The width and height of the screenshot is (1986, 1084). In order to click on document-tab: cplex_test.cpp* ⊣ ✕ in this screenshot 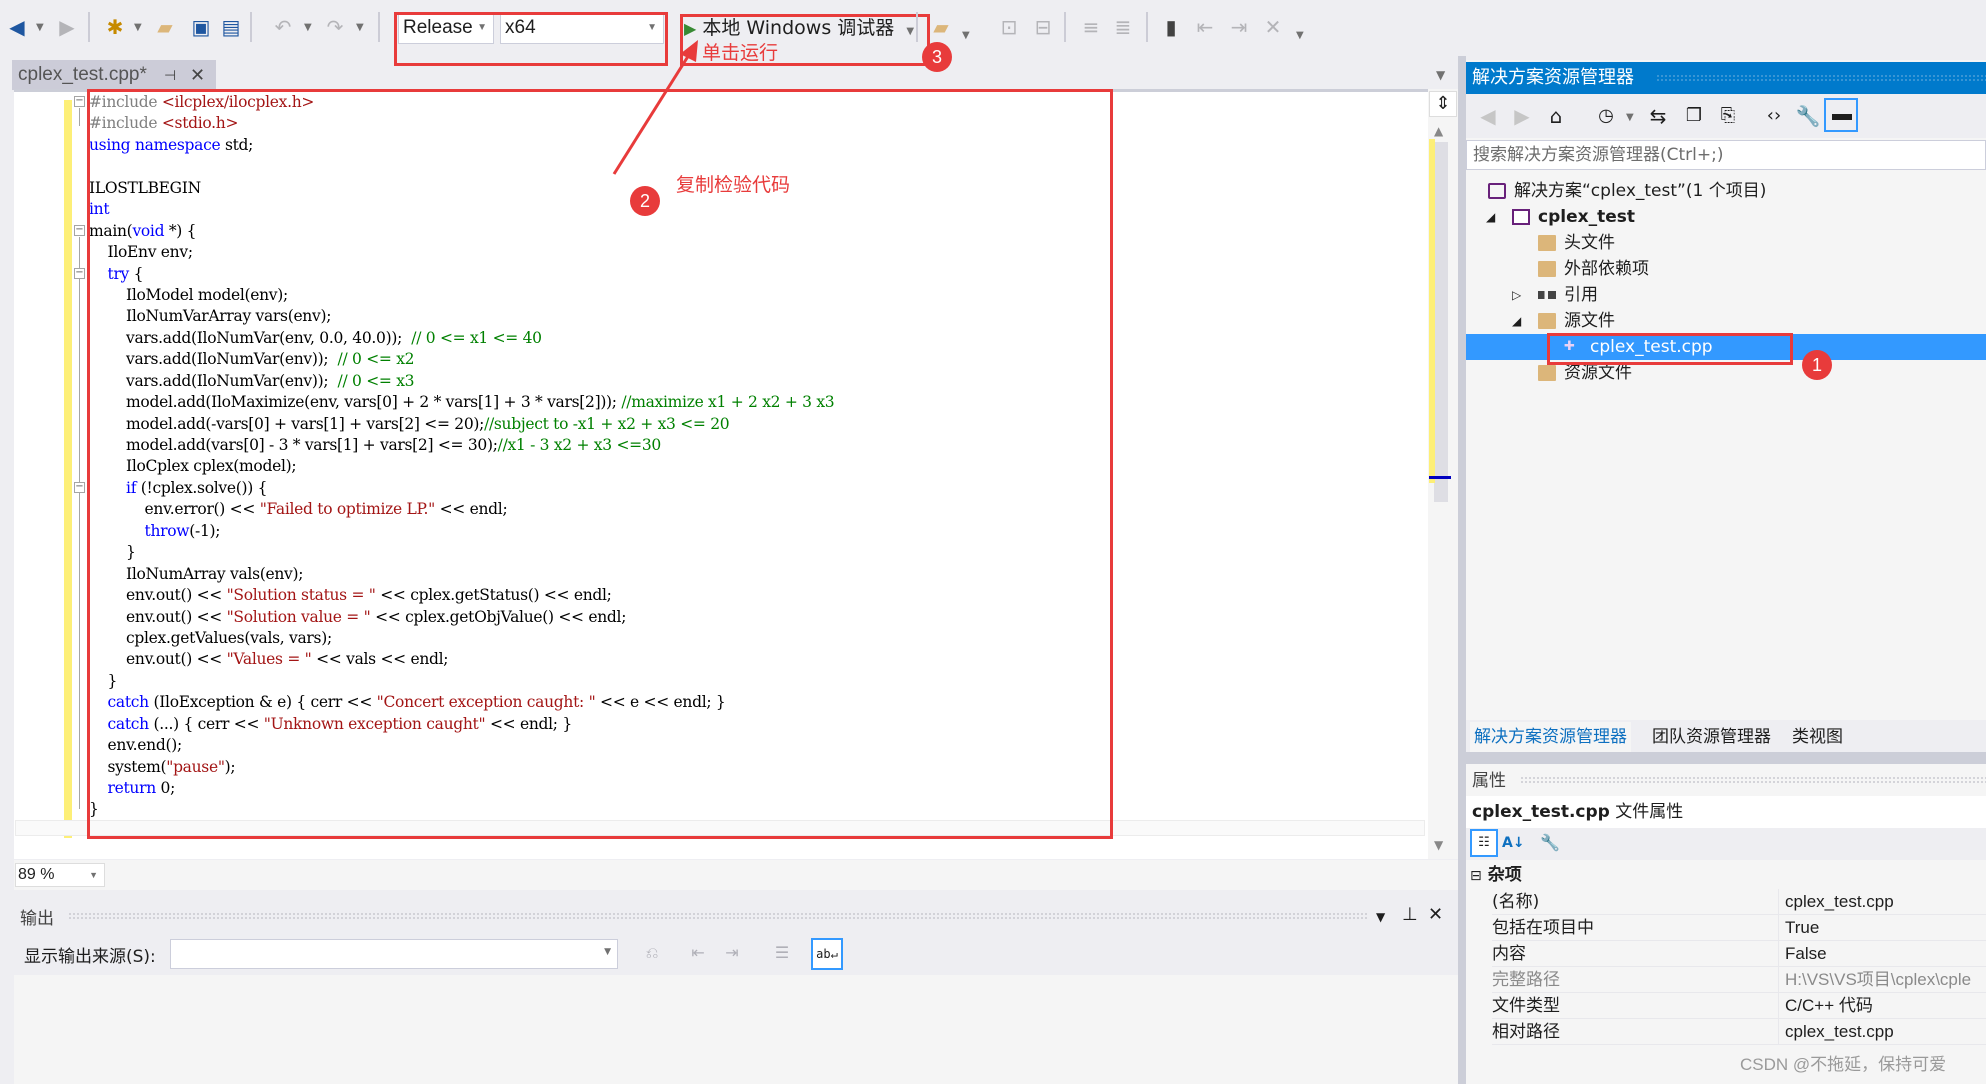, I will do `click(114, 75)`.